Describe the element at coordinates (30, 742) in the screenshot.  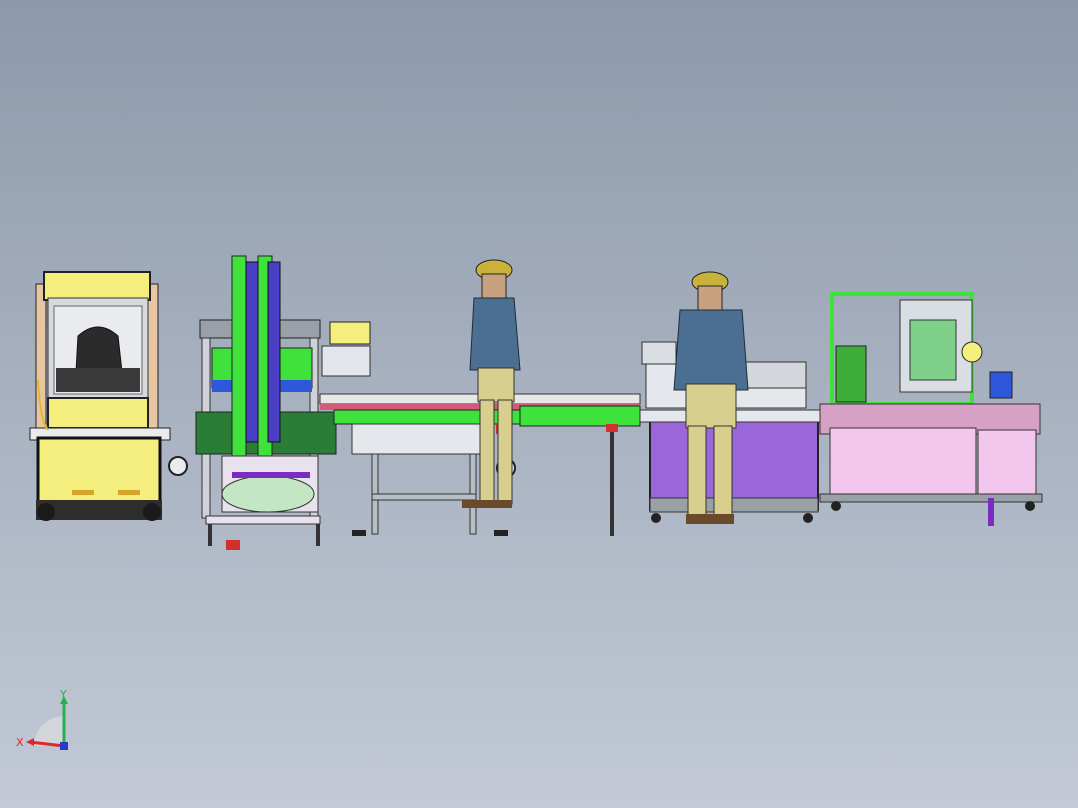
I see `x-axis-head` at that location.